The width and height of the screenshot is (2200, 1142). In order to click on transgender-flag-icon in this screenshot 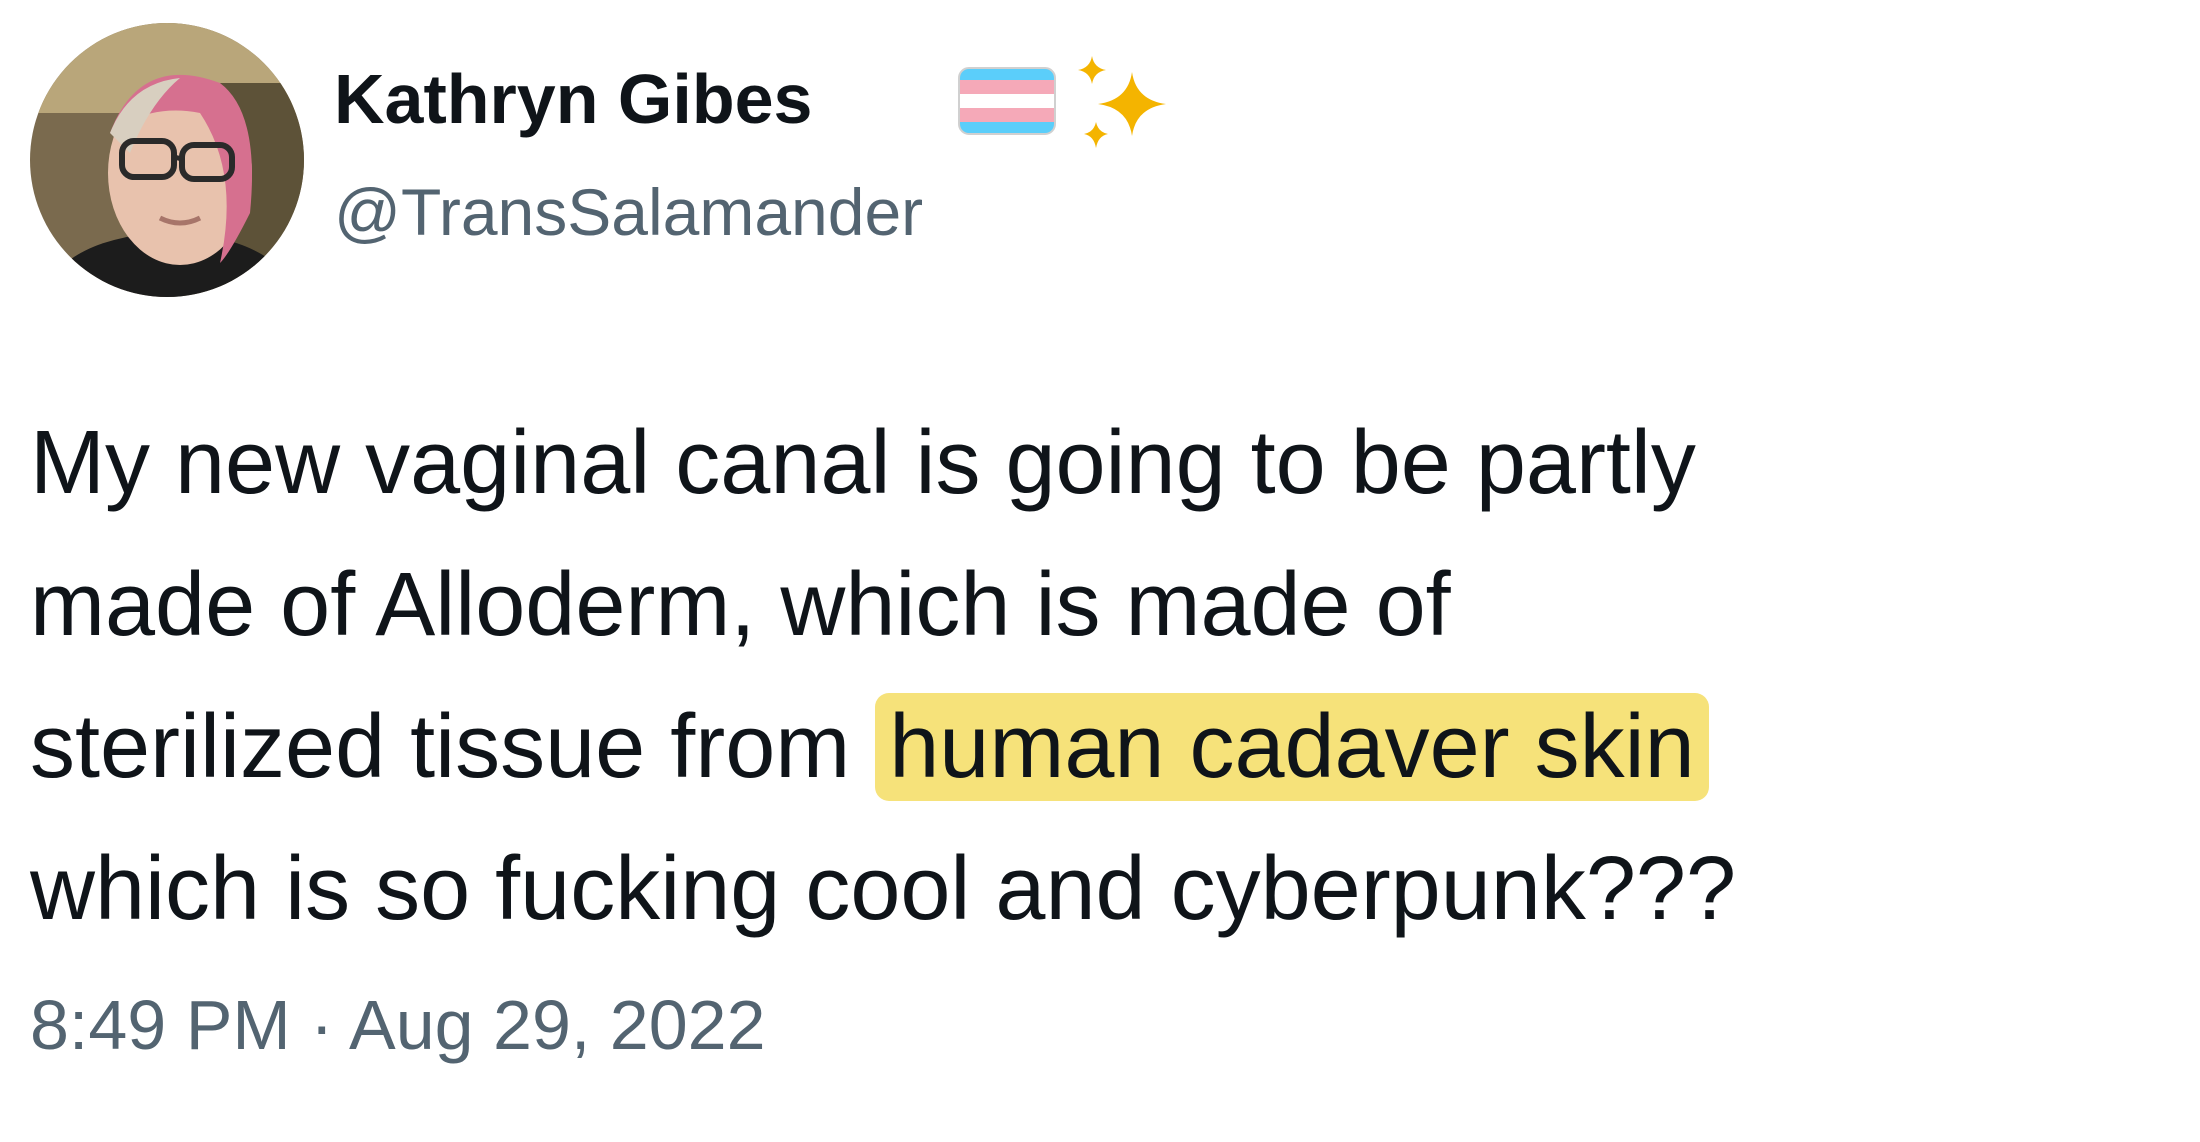, I will do `click(1007, 101)`.